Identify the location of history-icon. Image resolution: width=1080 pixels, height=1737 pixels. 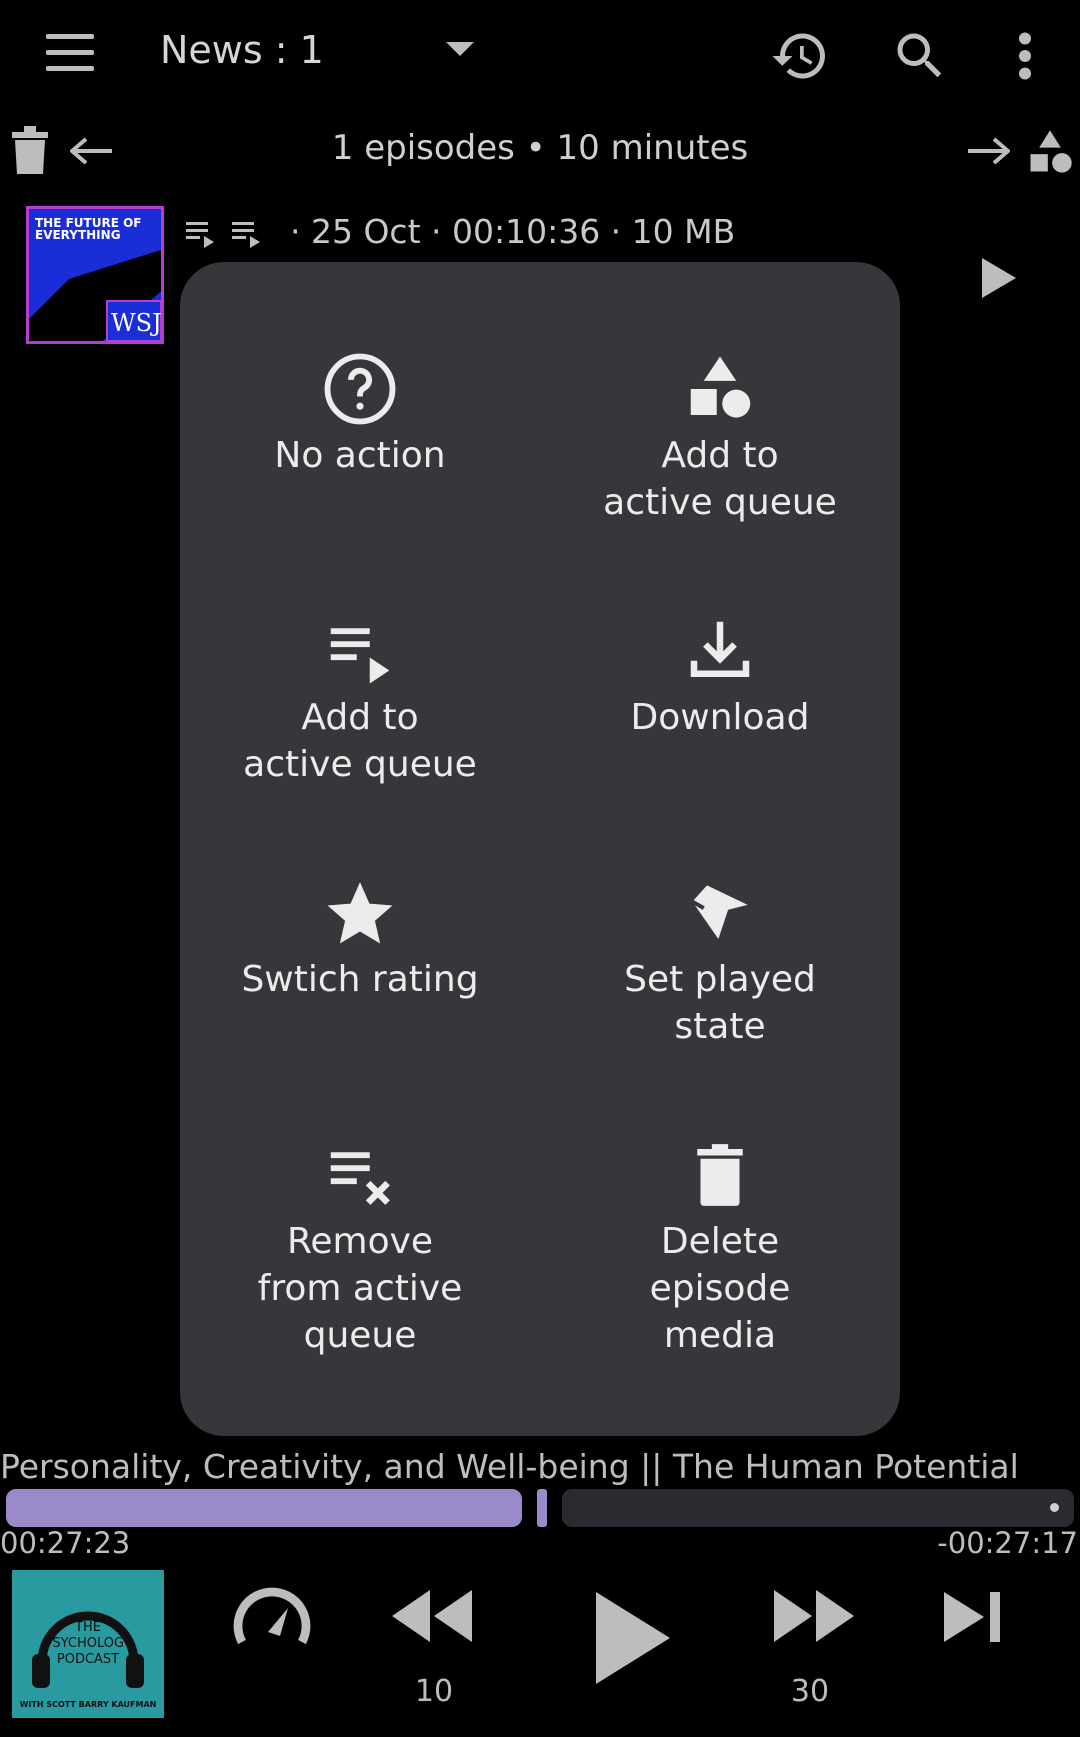
(800, 56).